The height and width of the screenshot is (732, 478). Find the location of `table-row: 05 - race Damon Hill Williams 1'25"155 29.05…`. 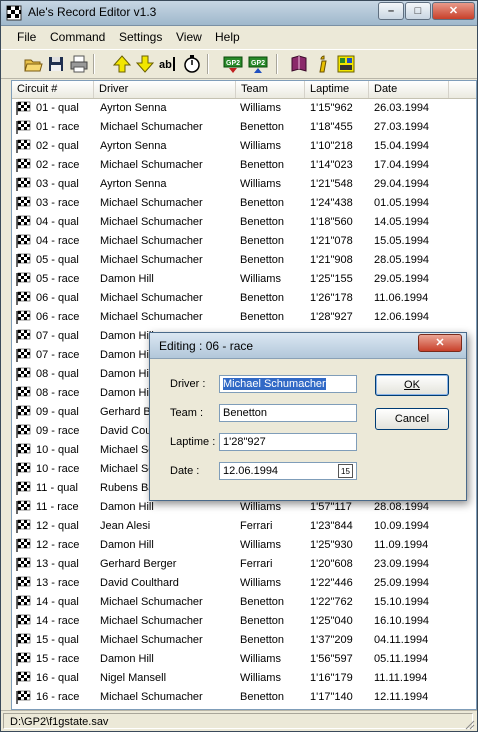

table-row: 05 - race Damon Hill Williams 1'25"155 29.05… is located at coordinates (244, 279).